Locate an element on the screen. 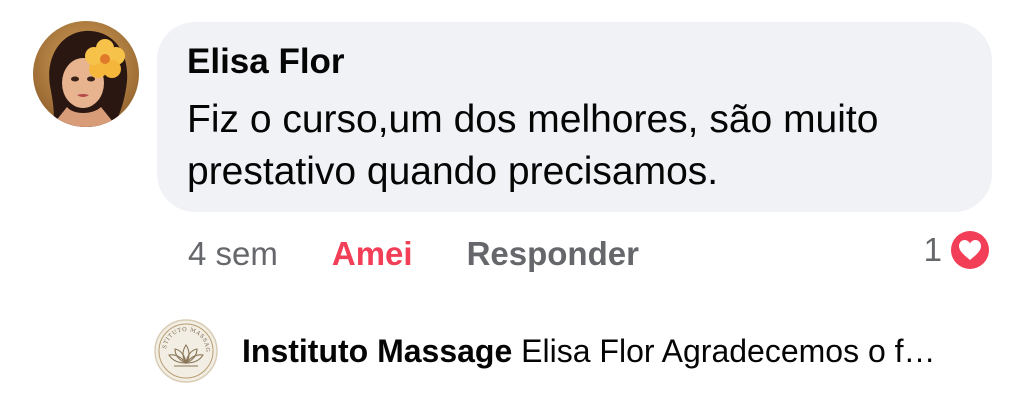  comment-timestamp: 4 sem is located at coordinates (233, 254).